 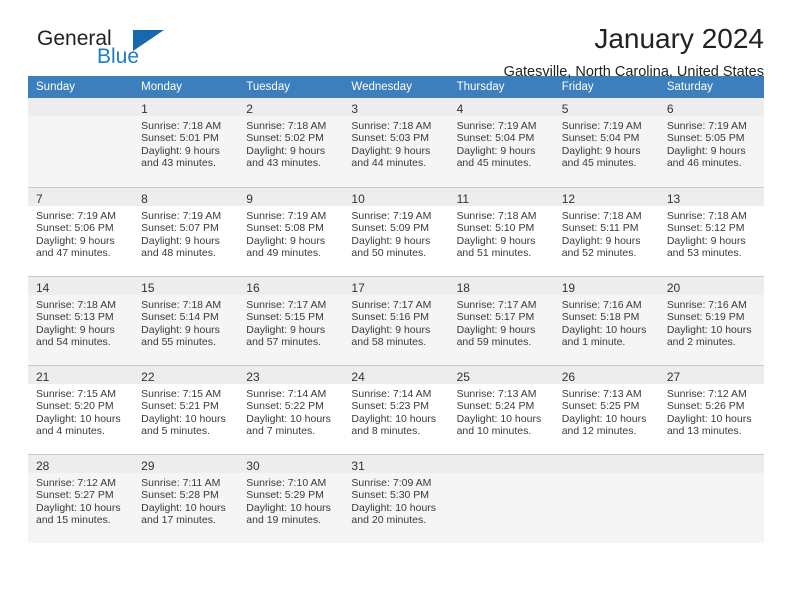 I want to click on day-detail-daylight1: Daylight: 10 hours, so click(x=183, y=507).